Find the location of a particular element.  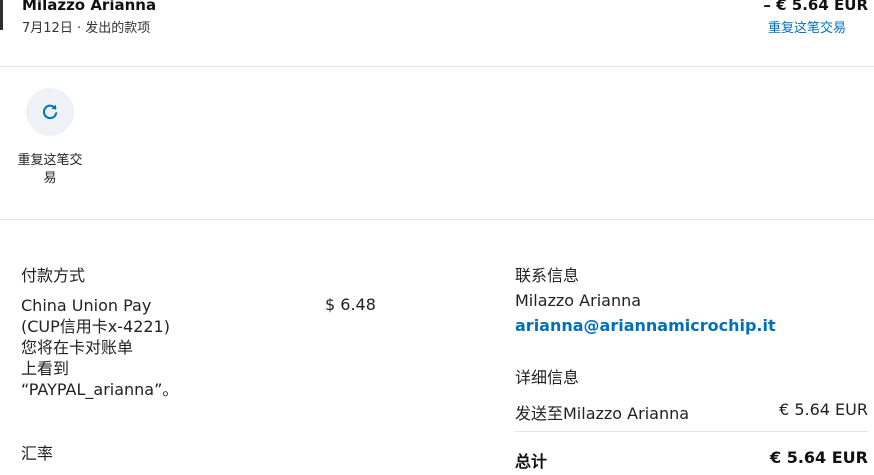

repeat-transaction-link: 重复这笔交易 is located at coordinates (807, 26).